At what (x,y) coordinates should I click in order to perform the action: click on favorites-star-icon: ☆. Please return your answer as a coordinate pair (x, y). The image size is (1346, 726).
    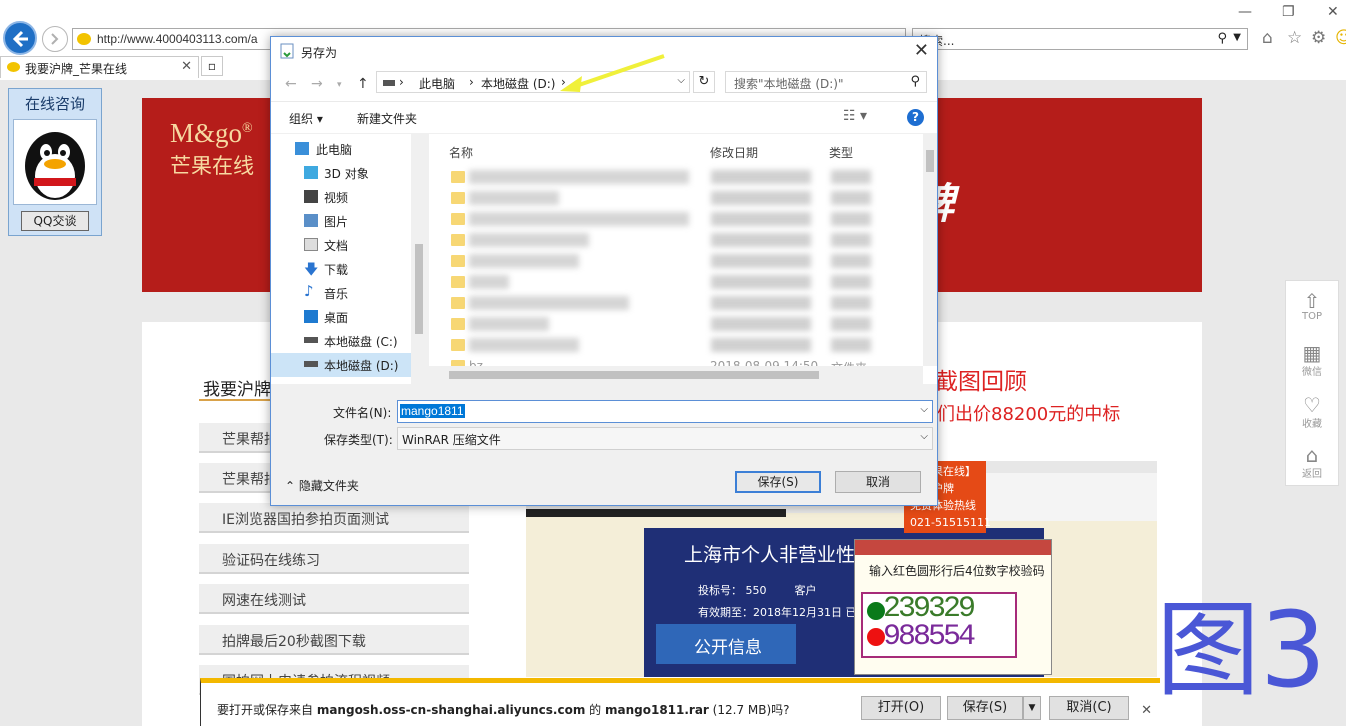
    Looking at the image, I should click on (1294, 38).